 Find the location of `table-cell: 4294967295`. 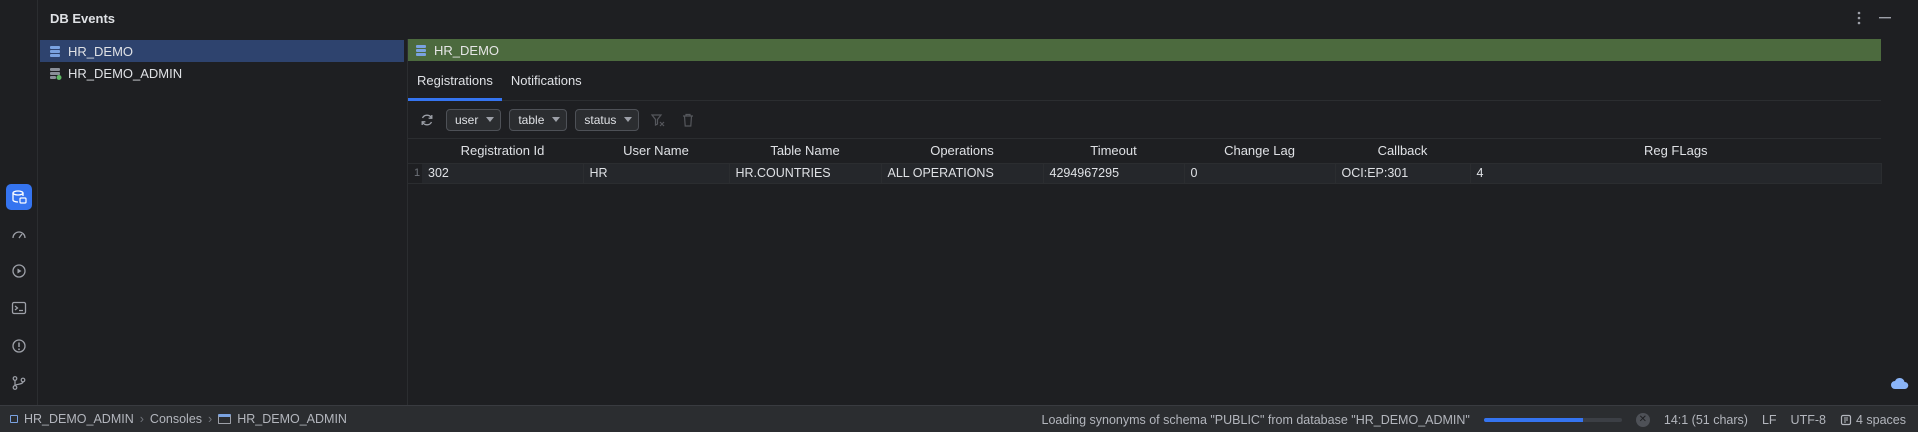

table-cell: 4294967295 is located at coordinates (1114, 173).